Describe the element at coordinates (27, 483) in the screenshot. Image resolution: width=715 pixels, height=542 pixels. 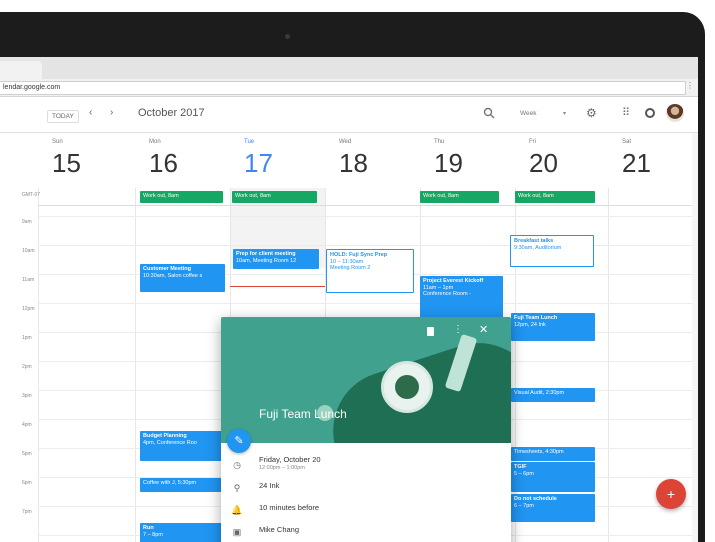
I see `time-label: 6pm` at that location.